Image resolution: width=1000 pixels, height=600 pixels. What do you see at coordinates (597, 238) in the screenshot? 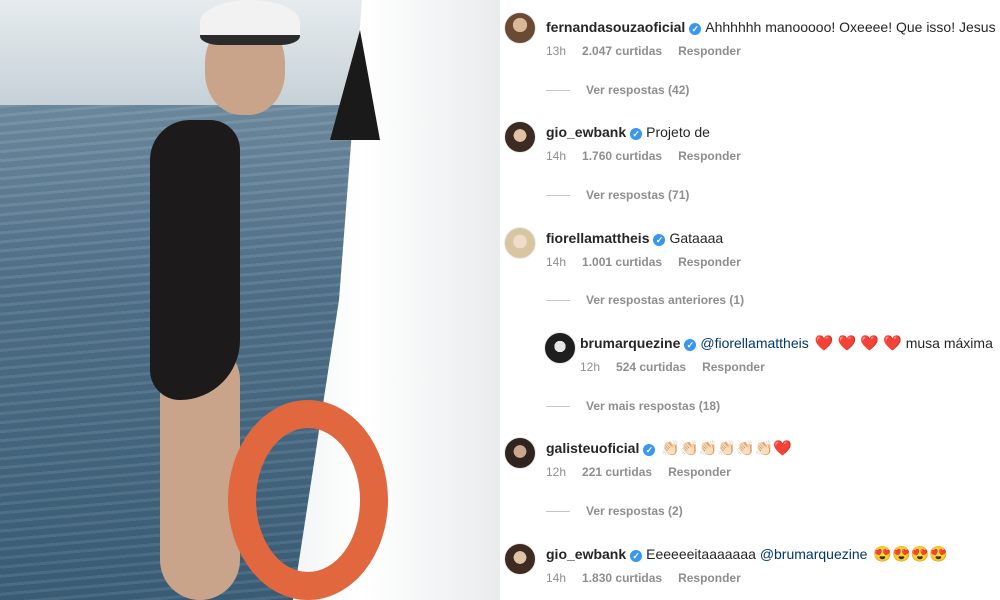
I see `comment-username: fiorellamattheis` at bounding box center [597, 238].